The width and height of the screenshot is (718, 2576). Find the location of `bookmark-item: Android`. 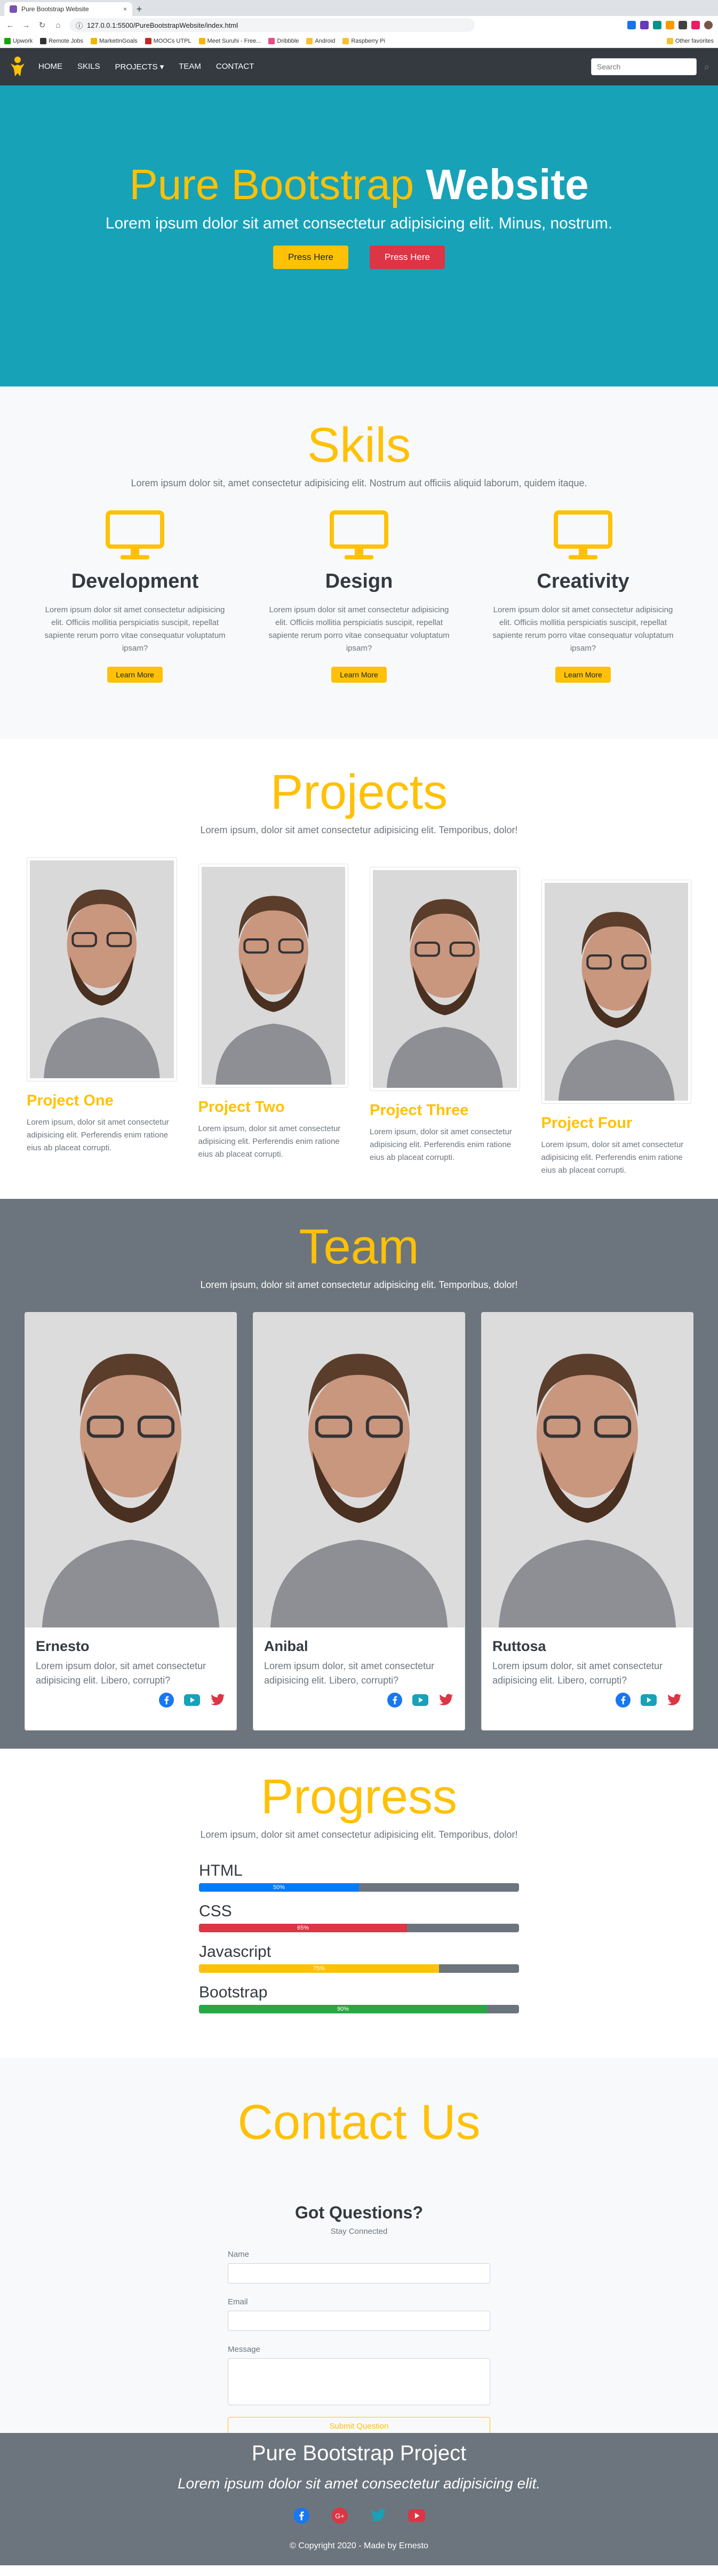

bookmark-item: Android is located at coordinates (320, 40).